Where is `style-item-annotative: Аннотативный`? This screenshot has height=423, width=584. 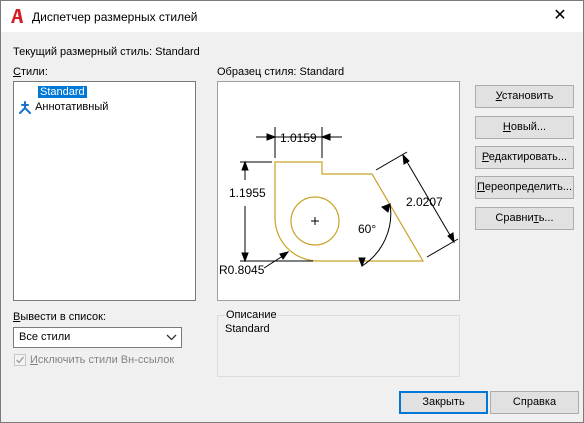
style-item-annotative: Аннотативный is located at coordinates (63, 107).